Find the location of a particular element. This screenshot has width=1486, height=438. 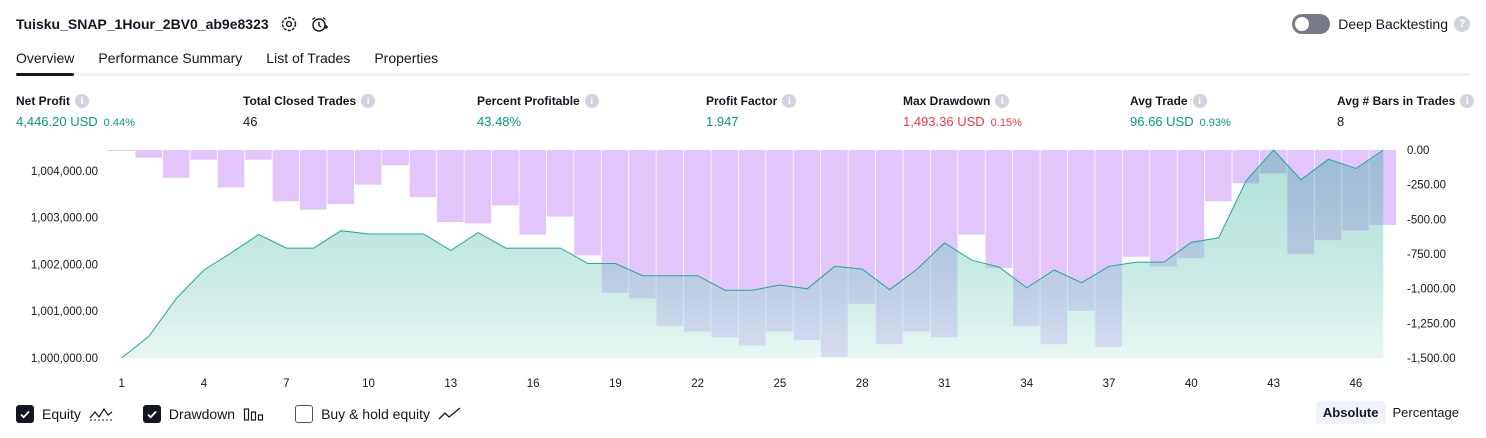

metric-label: Percent Profitable is located at coordinates (528, 101).